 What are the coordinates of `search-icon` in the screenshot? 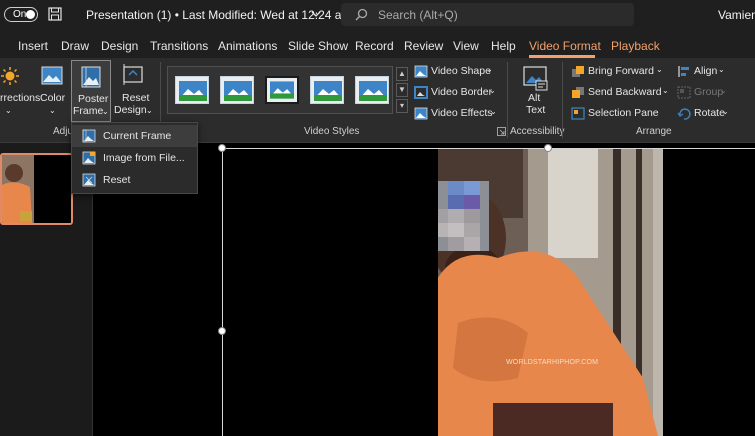 It's located at (361, 14).